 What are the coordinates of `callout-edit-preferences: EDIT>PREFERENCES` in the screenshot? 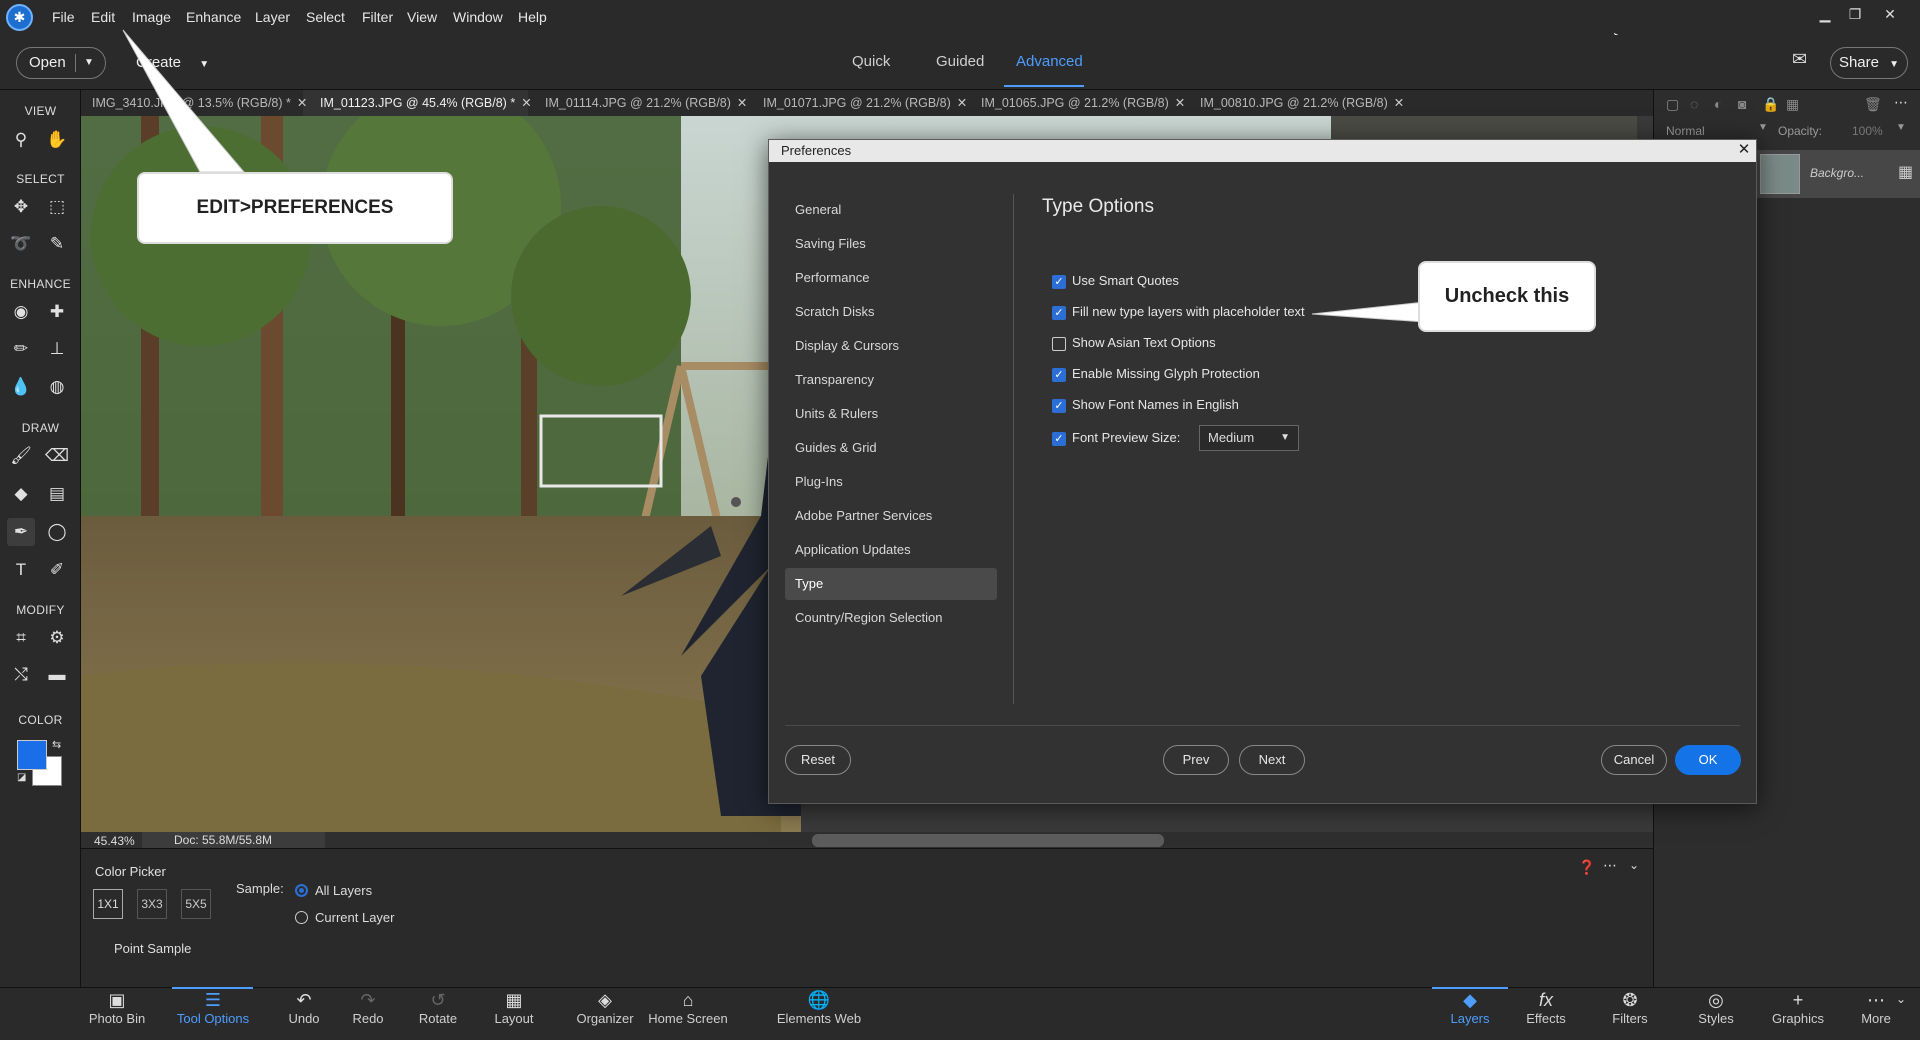 It's located at (295, 208).